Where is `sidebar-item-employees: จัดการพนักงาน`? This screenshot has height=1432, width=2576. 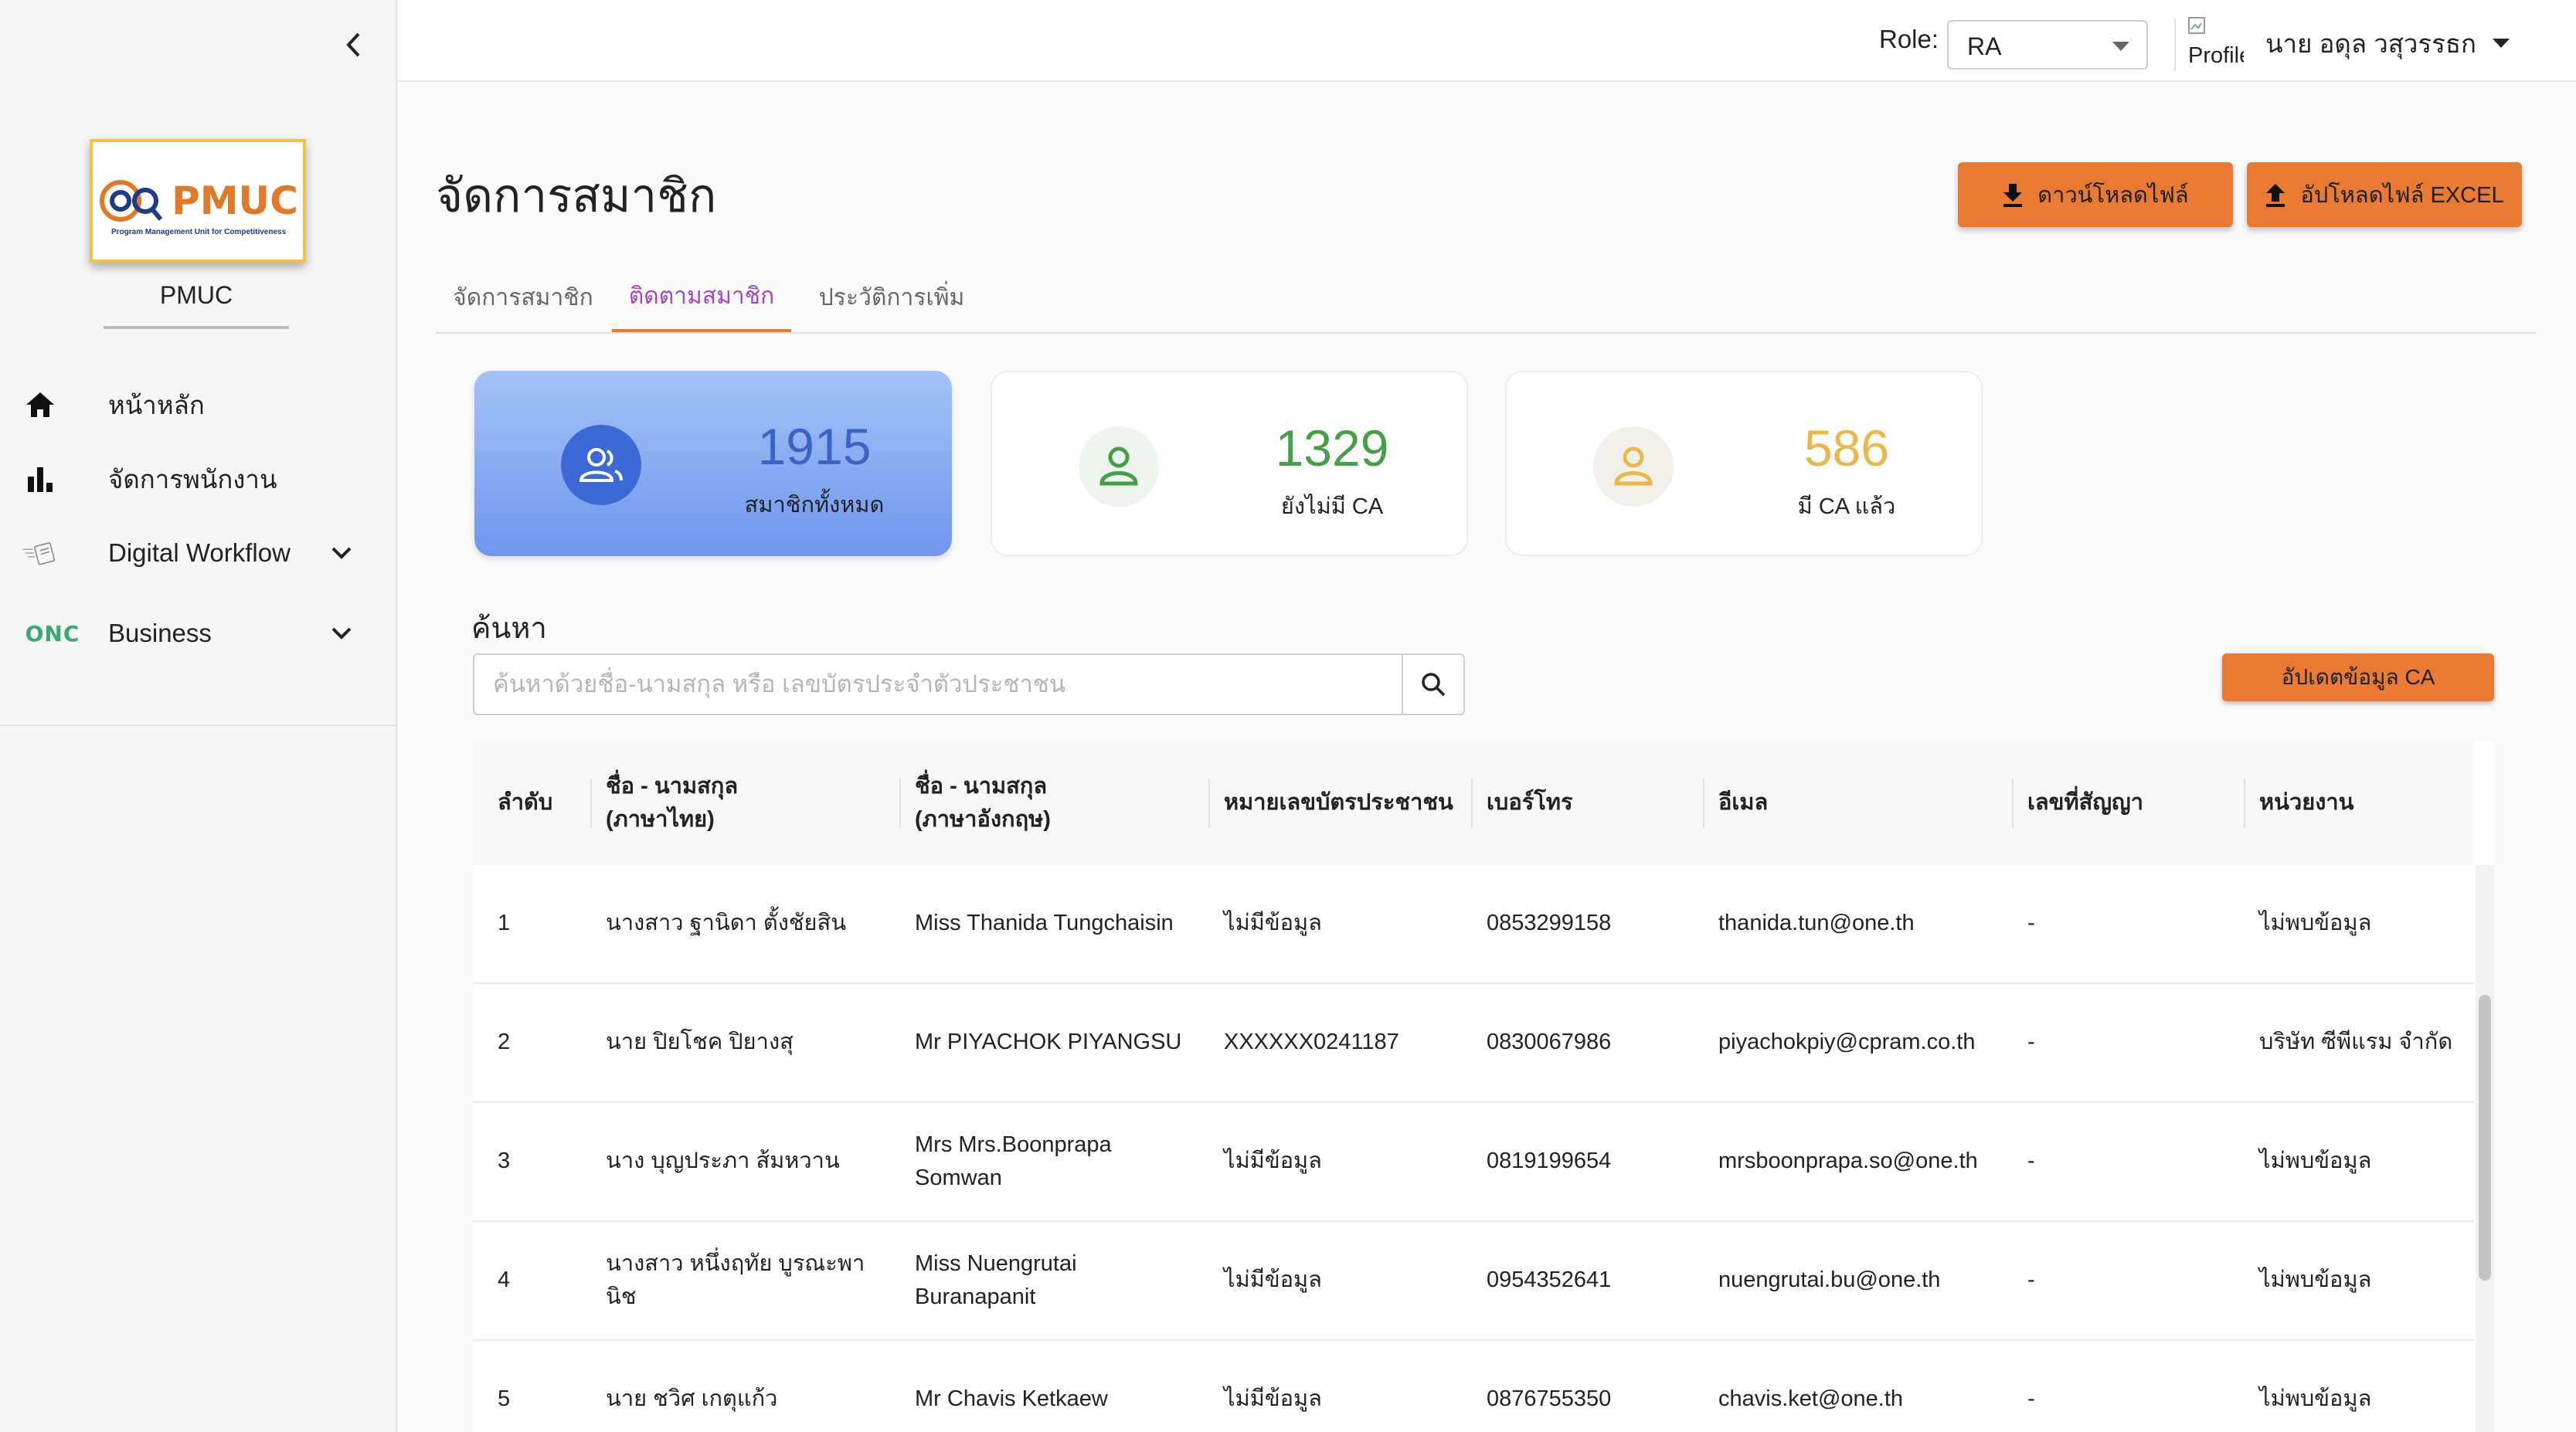
sidebar-item-employees: จัดการพนักงาน is located at coordinates (198, 479).